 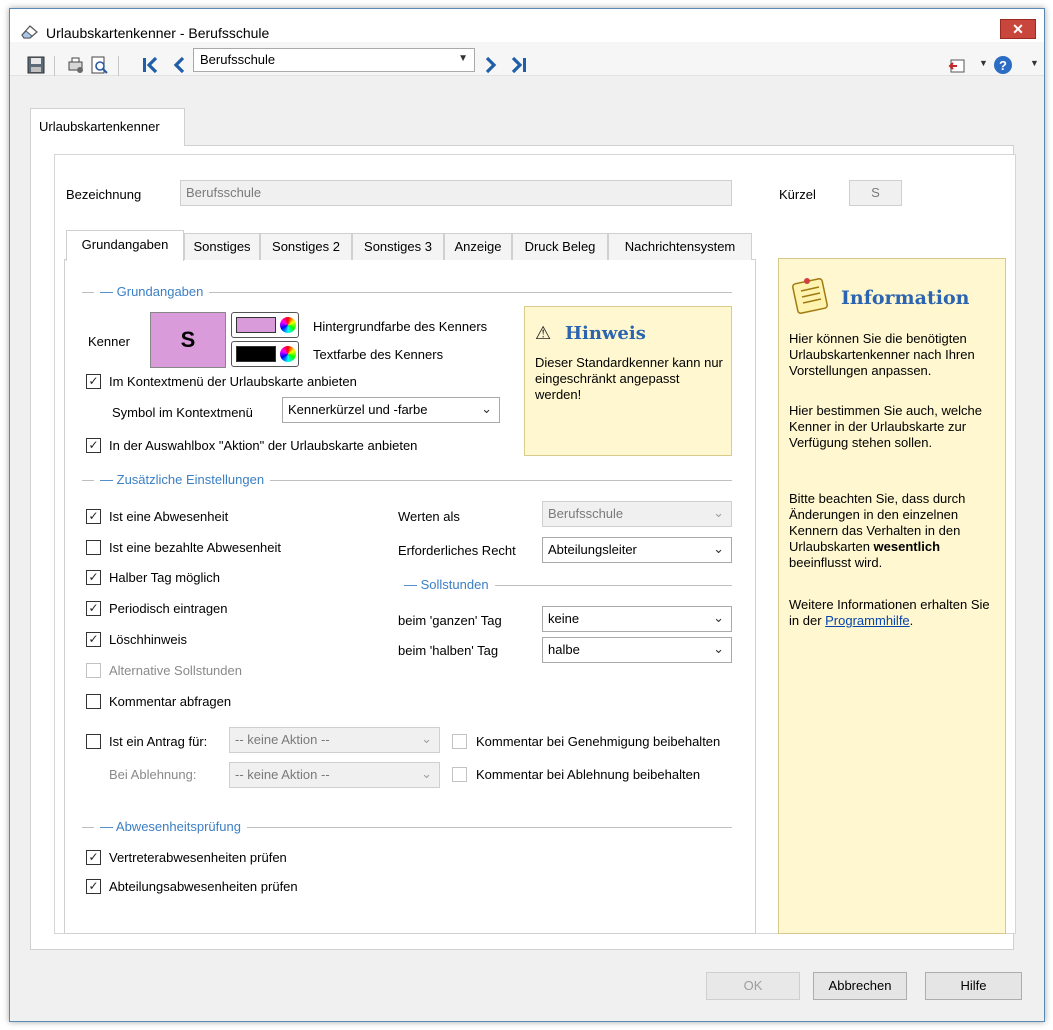 I want to click on tab-urlaubskartenkenner: Urlaubskartenkenner, so click(x=107, y=127).